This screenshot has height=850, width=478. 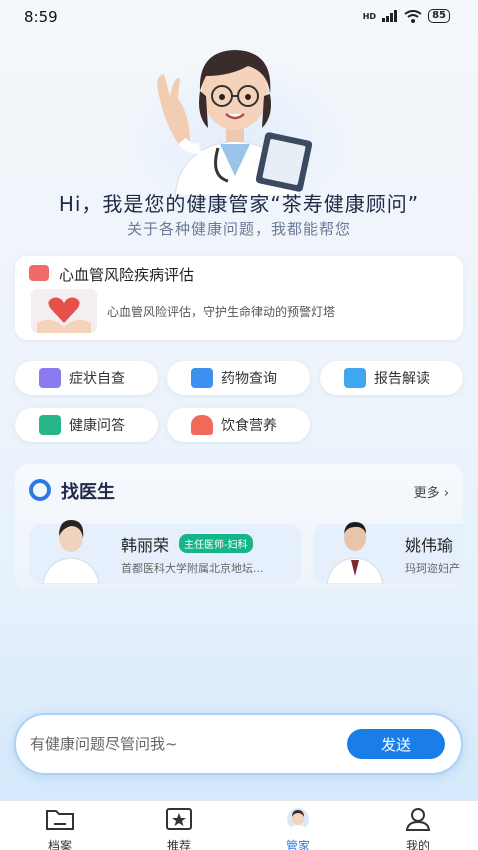 What do you see at coordinates (355, 378) in the screenshot?
I see `report-icon` at bounding box center [355, 378].